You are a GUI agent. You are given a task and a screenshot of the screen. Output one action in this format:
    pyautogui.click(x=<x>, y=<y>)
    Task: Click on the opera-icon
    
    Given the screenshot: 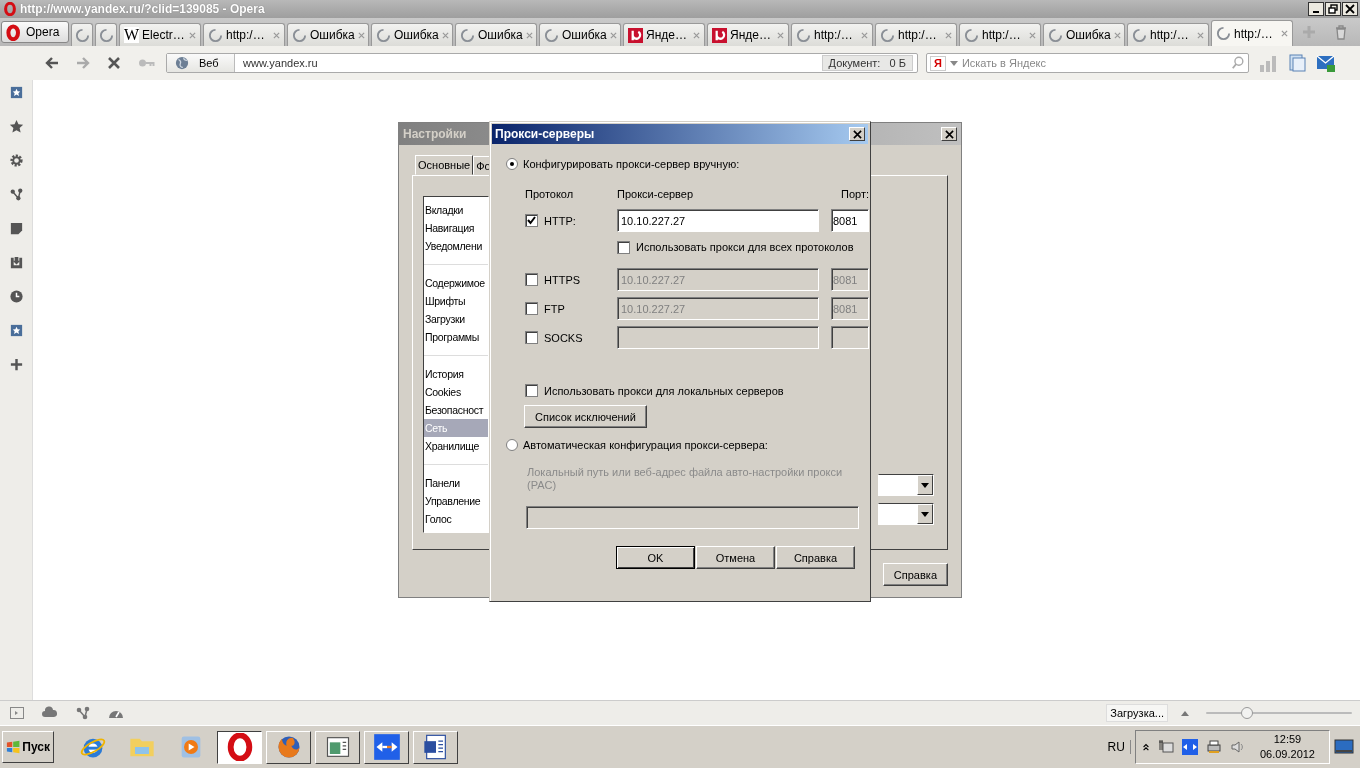 What is the action you would take?
    pyautogui.click(x=239, y=747)
    